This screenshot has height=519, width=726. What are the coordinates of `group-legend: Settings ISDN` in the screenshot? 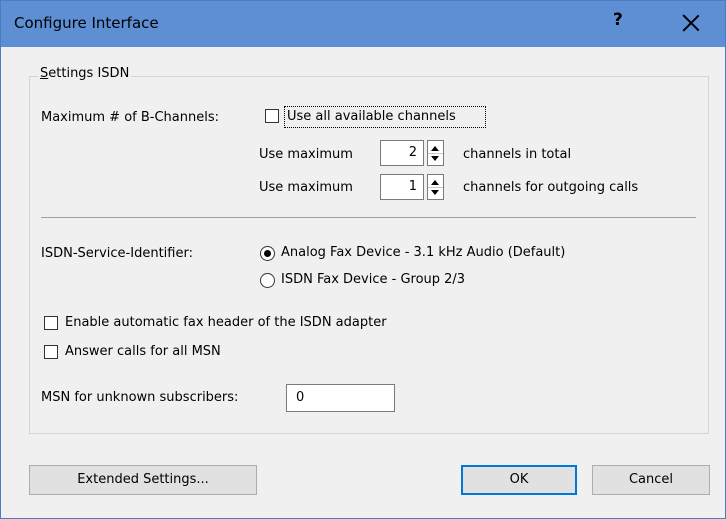 It's located at (85, 73).